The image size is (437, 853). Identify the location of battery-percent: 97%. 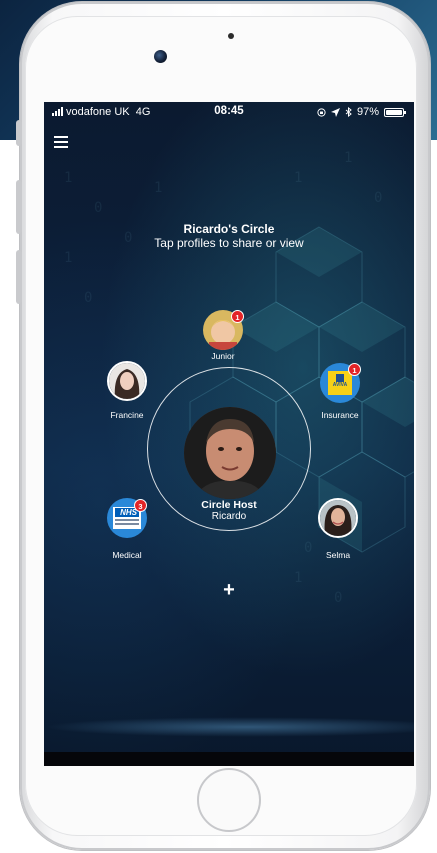
(367, 112).